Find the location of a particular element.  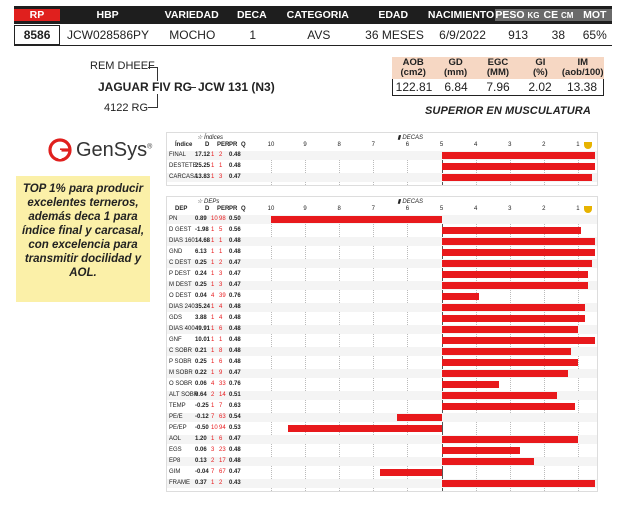

row-label: PN is located at coordinates (173, 219).